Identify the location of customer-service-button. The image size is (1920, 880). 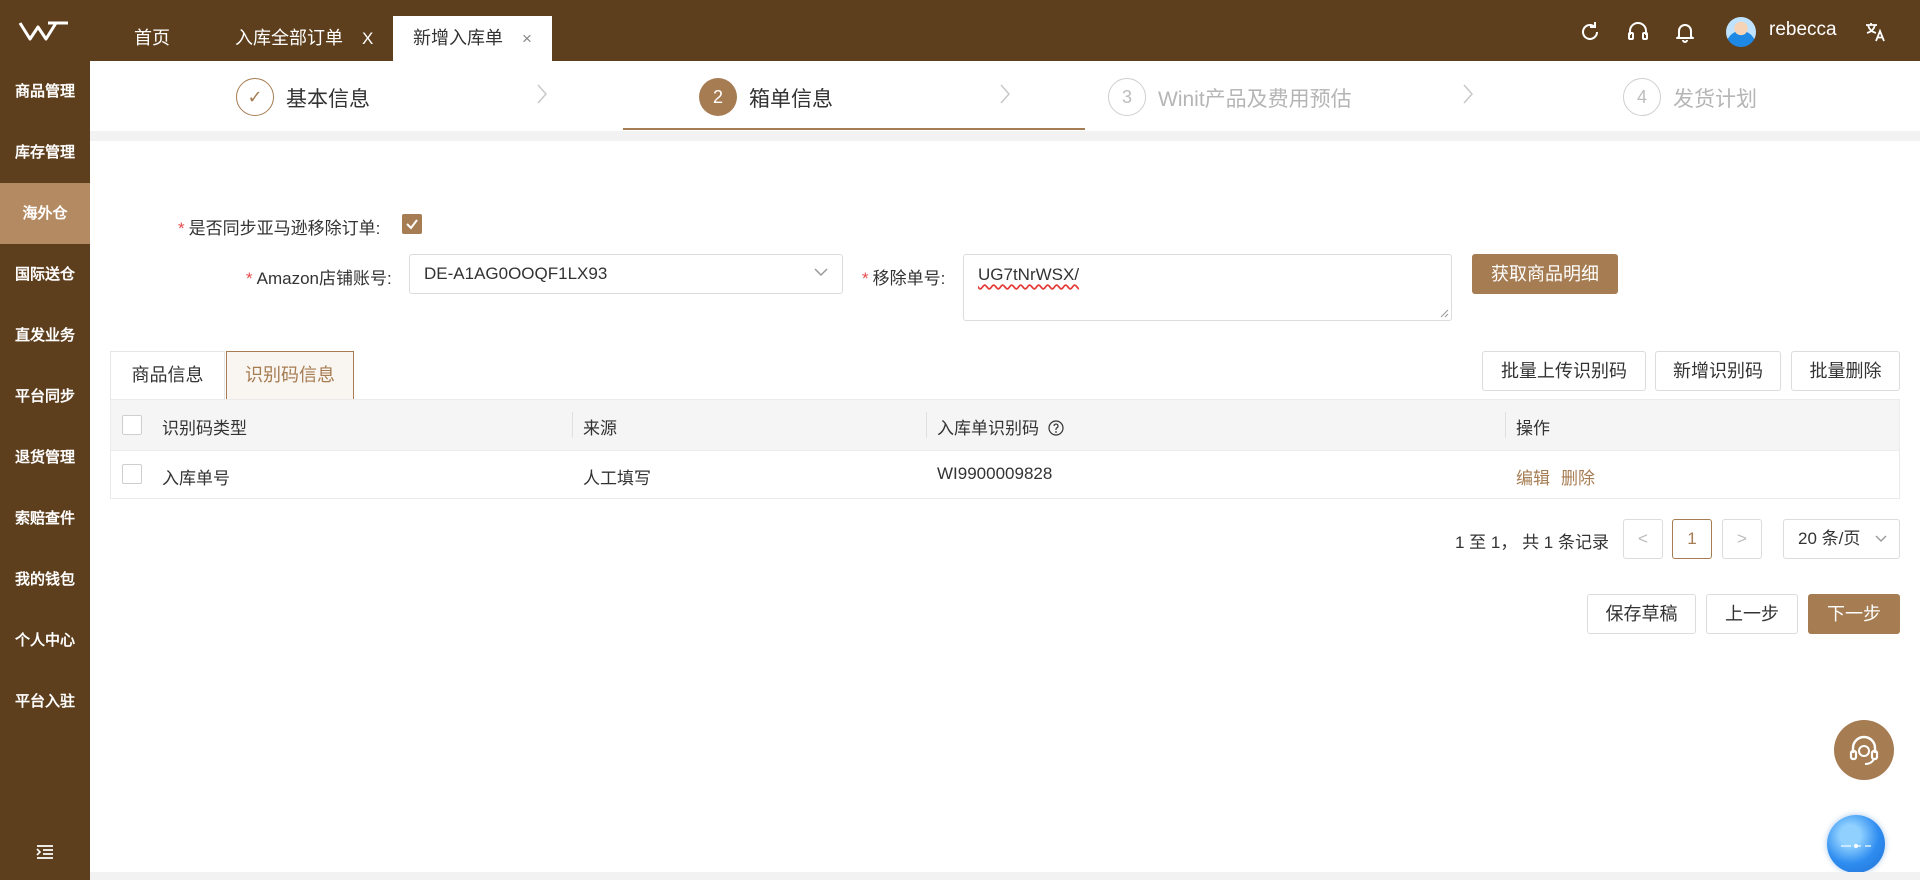
(1864, 750).